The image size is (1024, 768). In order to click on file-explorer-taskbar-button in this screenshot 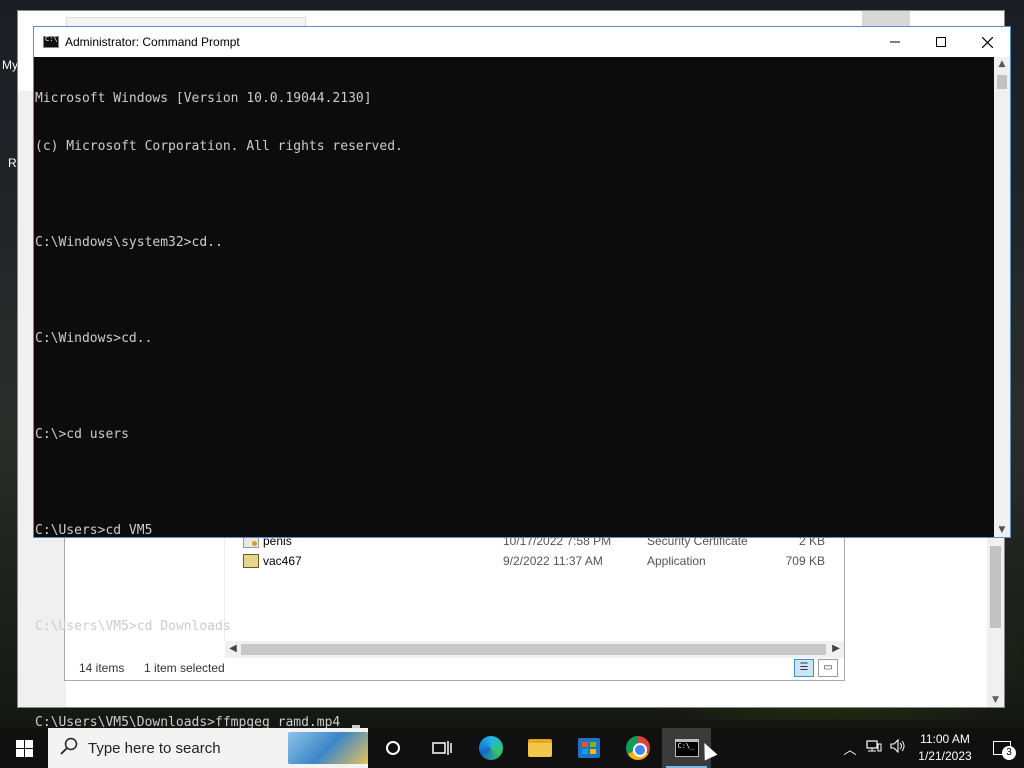, I will do `click(539, 748)`.